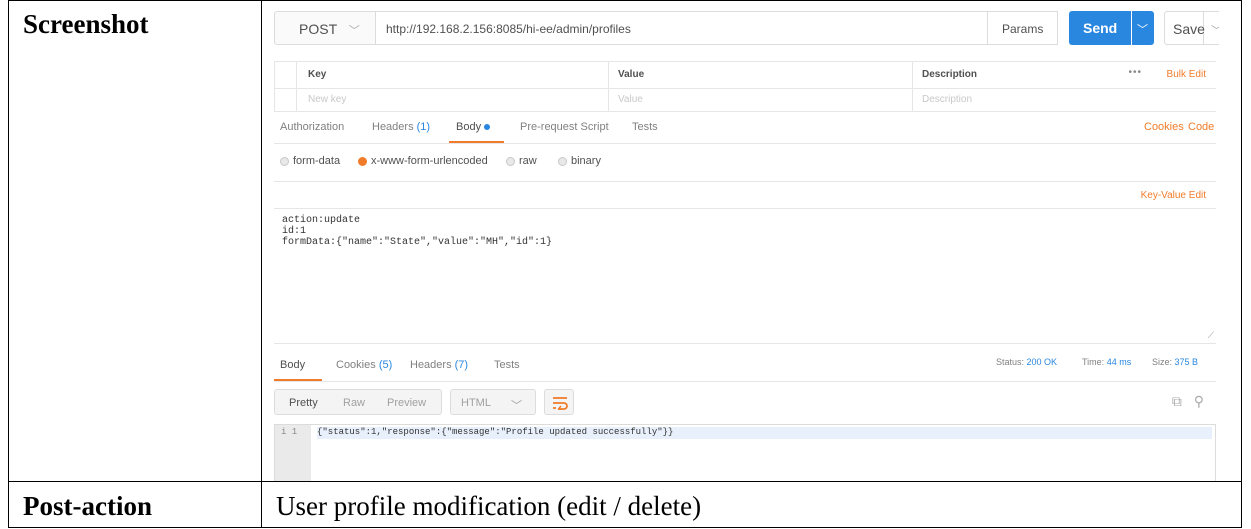 Image resolution: width=1251 pixels, height=529 pixels. I want to click on save-dropdown-button: ﹀, so click(1211, 28).